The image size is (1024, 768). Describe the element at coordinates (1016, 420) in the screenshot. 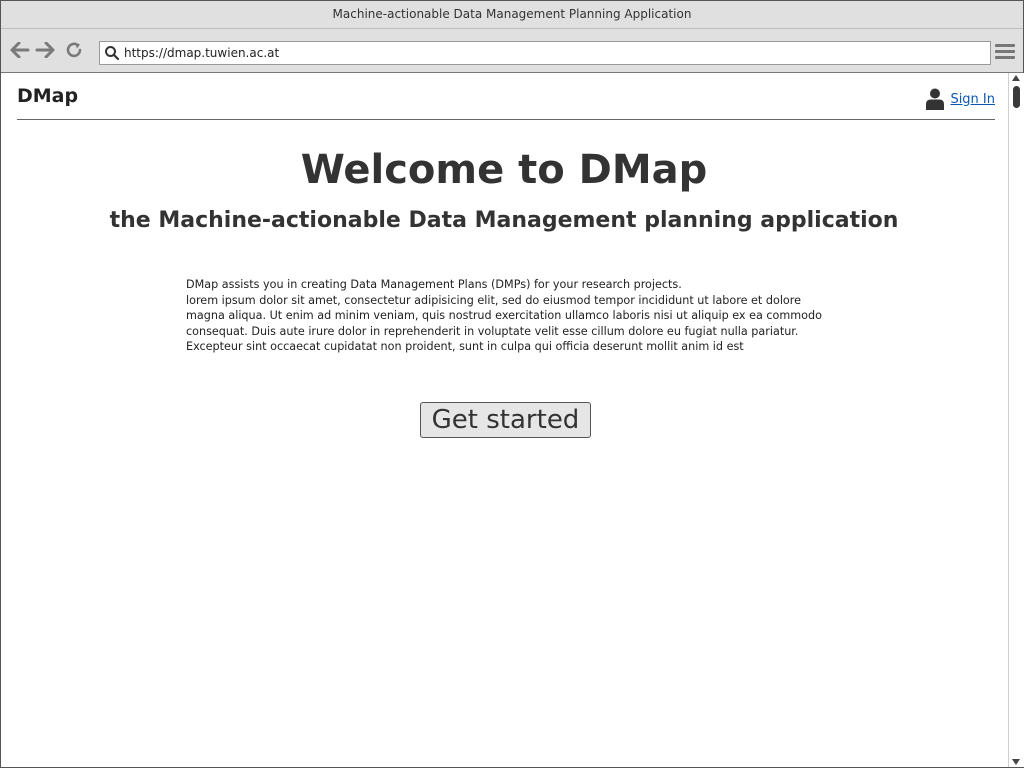

I see `vertical-scrollbar` at that location.